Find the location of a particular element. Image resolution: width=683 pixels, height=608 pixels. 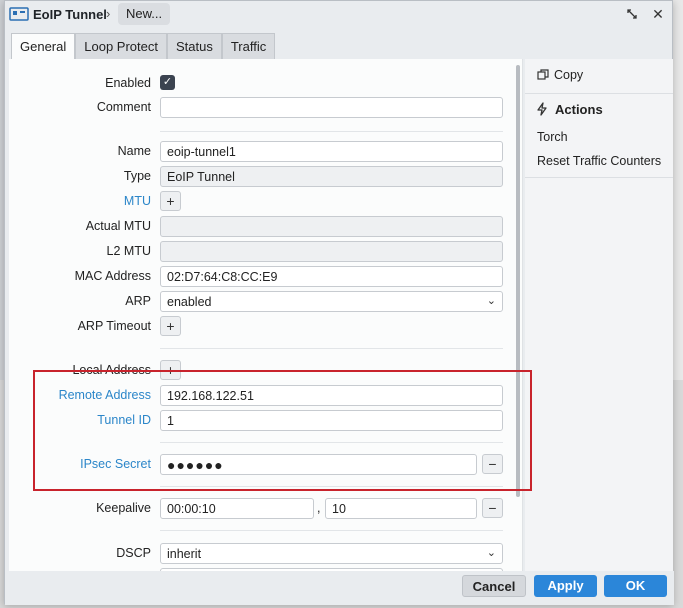

enabled-row: Enabled ✓ is located at coordinates (265, 84).